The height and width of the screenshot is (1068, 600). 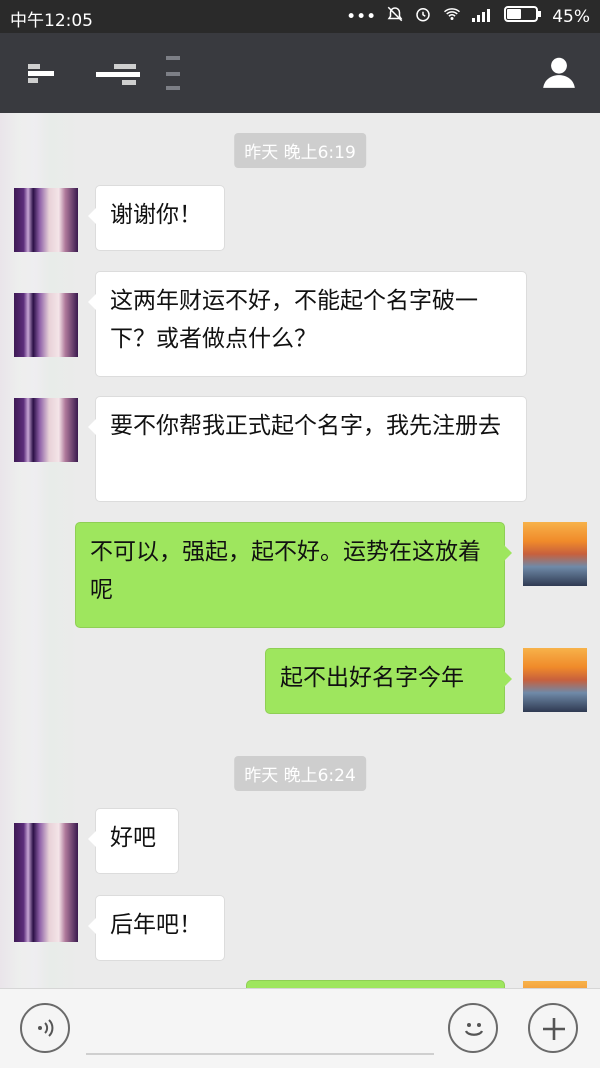 I want to click on signal-icon, so click(x=483, y=16).